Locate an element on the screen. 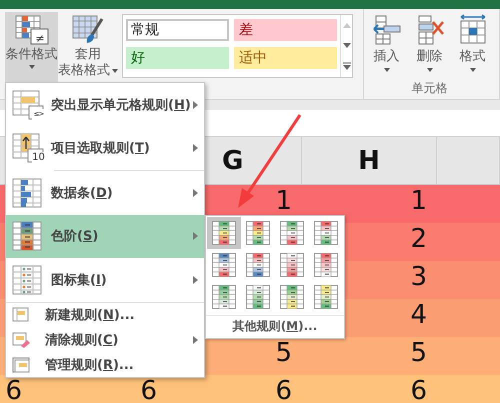 The width and height of the screenshot is (500, 403). color-scales-icon is located at coordinates (28, 236).